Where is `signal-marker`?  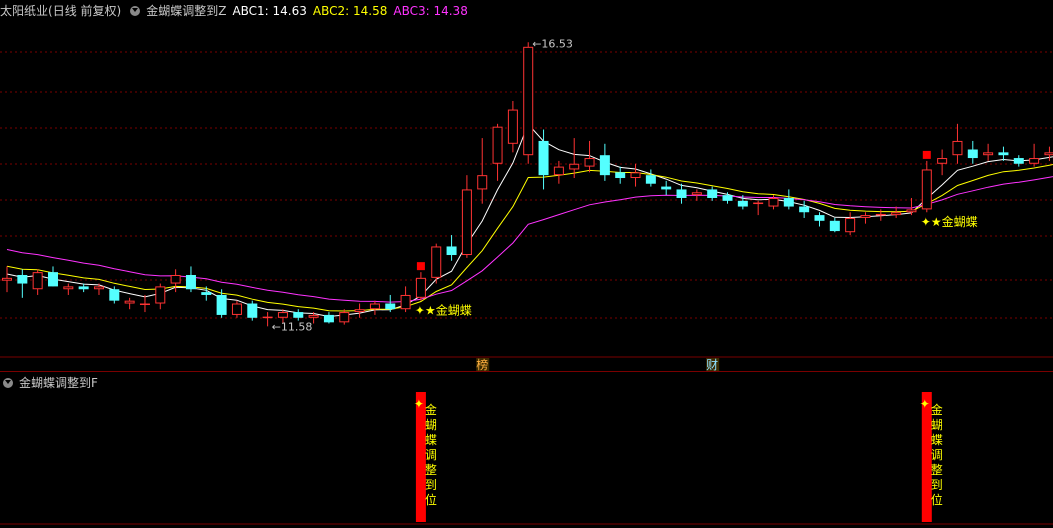 signal-marker is located at coordinates (926, 154).